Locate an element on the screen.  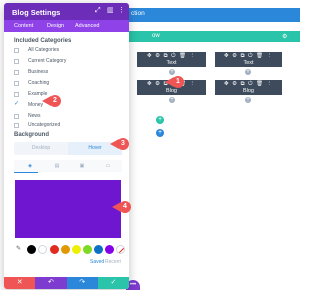
callout-marker: 4 is located at coordinates (123, 207).